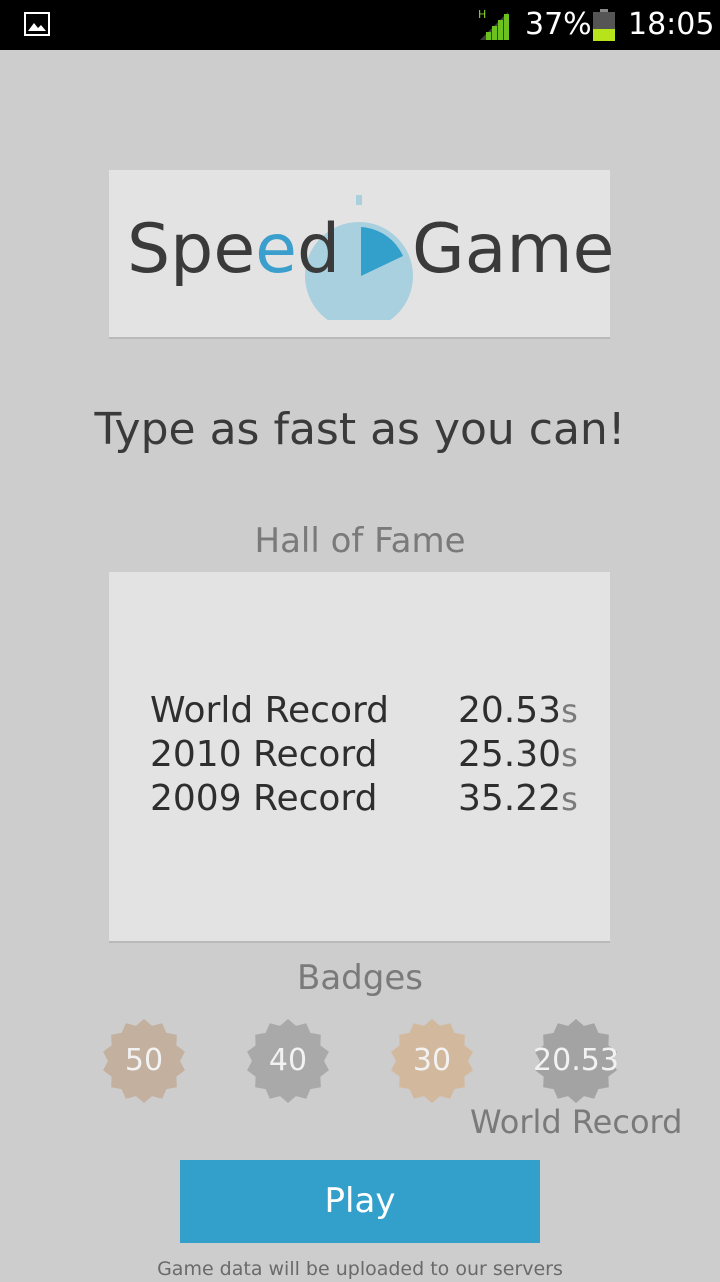  What do you see at coordinates (482, 14) in the screenshot?
I see `network-type-label: H` at bounding box center [482, 14].